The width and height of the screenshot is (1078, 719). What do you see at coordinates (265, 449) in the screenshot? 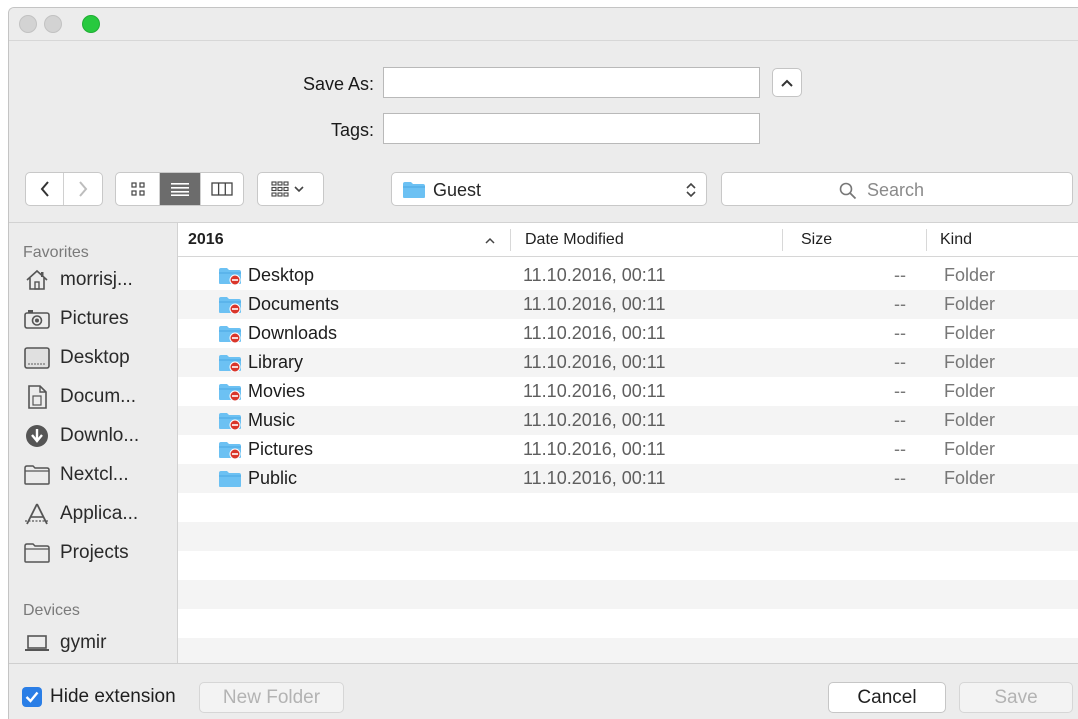
I see `file-name-cell: Pictures` at bounding box center [265, 449].